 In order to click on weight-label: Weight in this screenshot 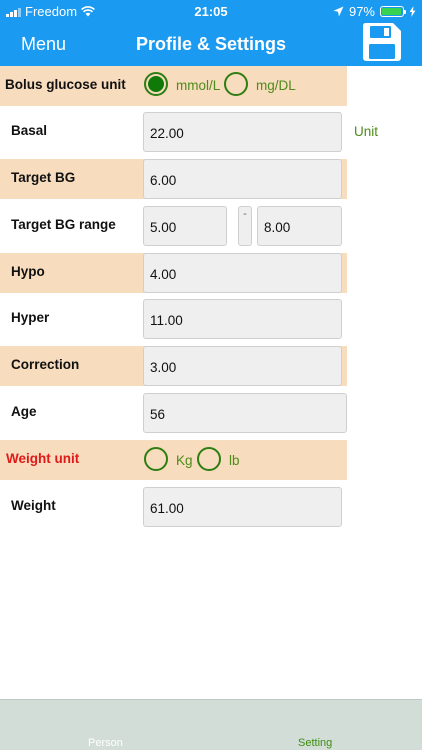, I will do `click(33, 505)`.